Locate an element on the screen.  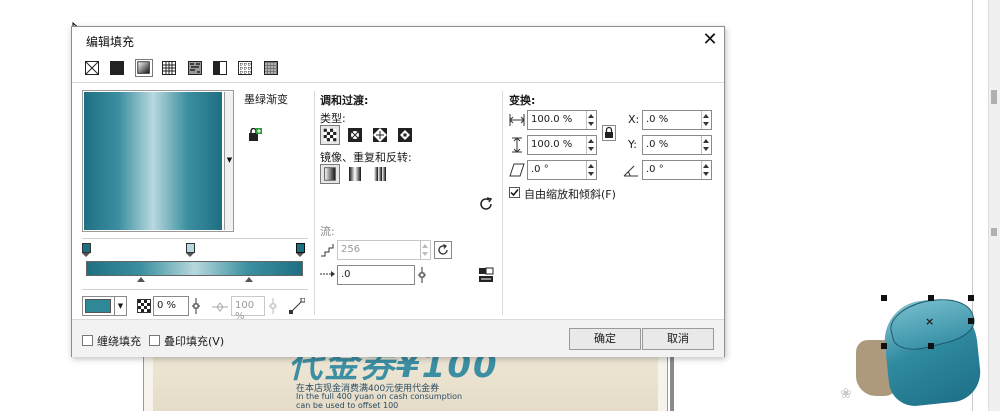
cancel-button: 取消 is located at coordinates (678, 339).